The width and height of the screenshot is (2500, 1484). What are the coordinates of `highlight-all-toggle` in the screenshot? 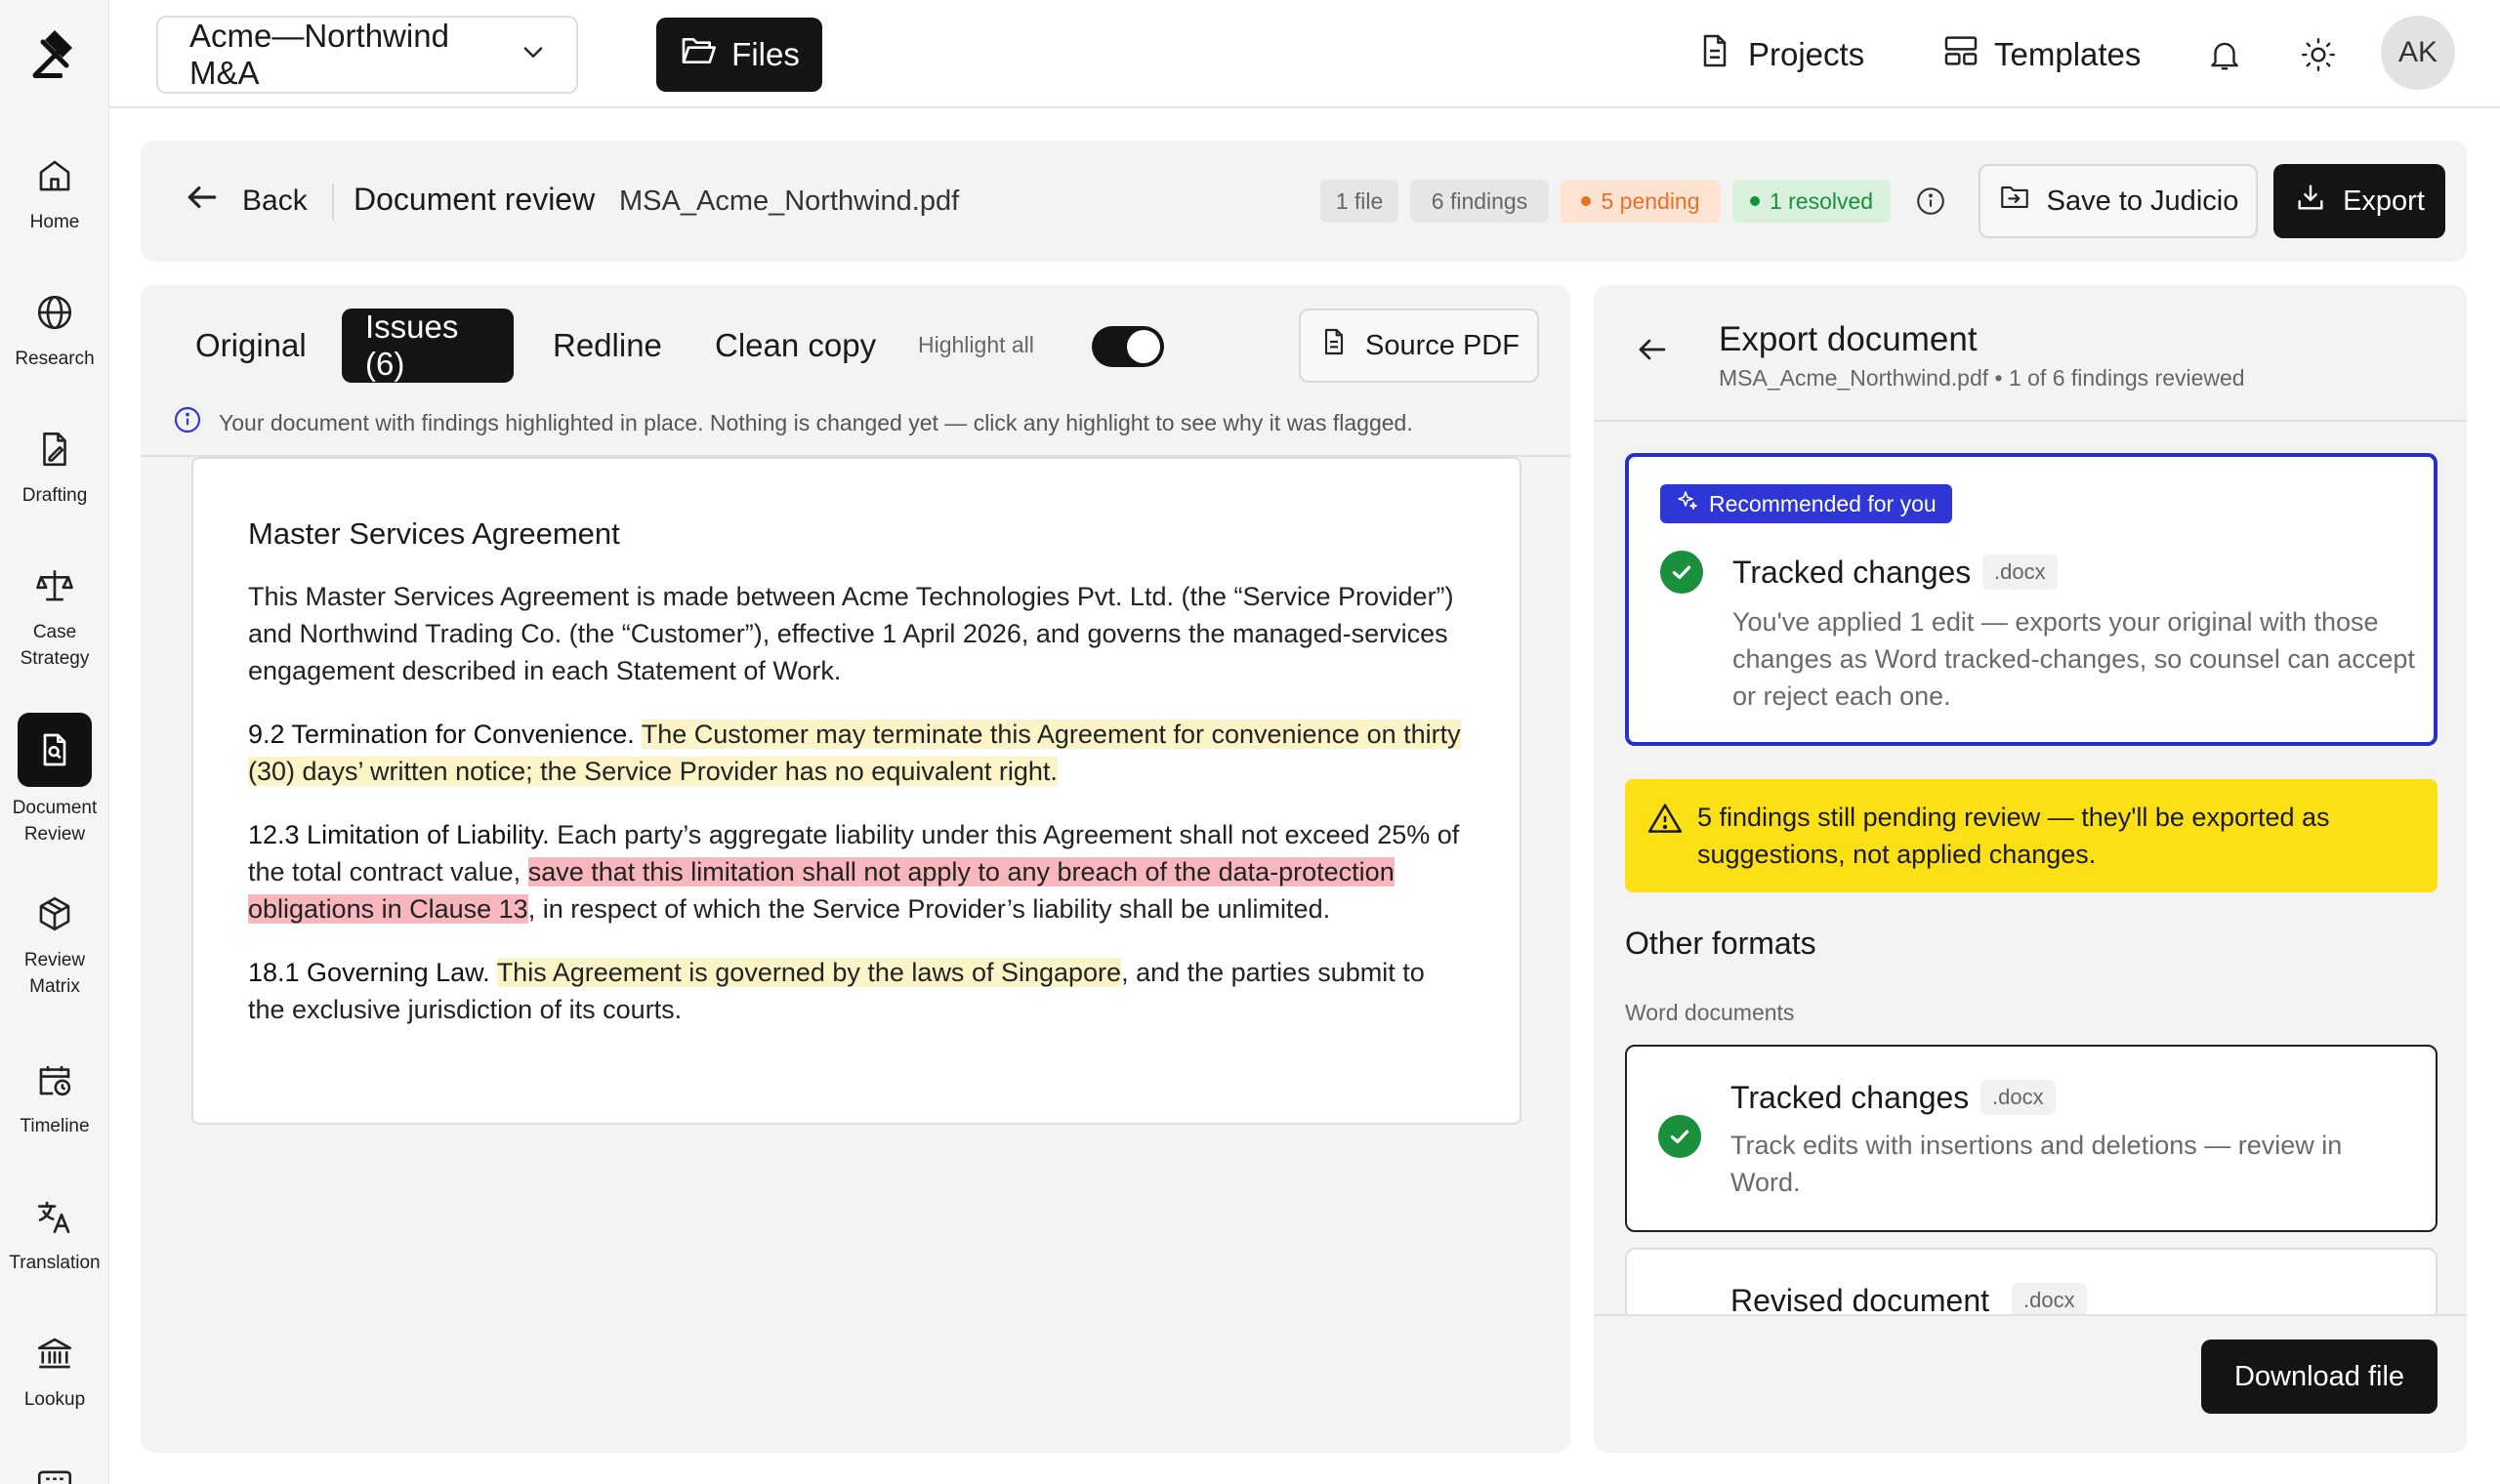 It's located at (1128, 347).